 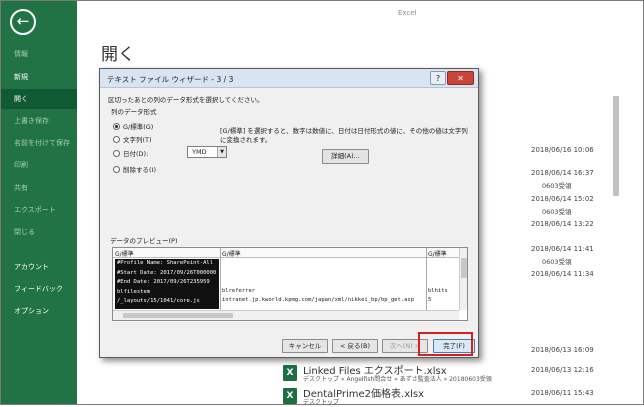 What do you see at coordinates (562, 393) in the screenshot?
I see `file-date: 2018/06/11 15:43` at bounding box center [562, 393].